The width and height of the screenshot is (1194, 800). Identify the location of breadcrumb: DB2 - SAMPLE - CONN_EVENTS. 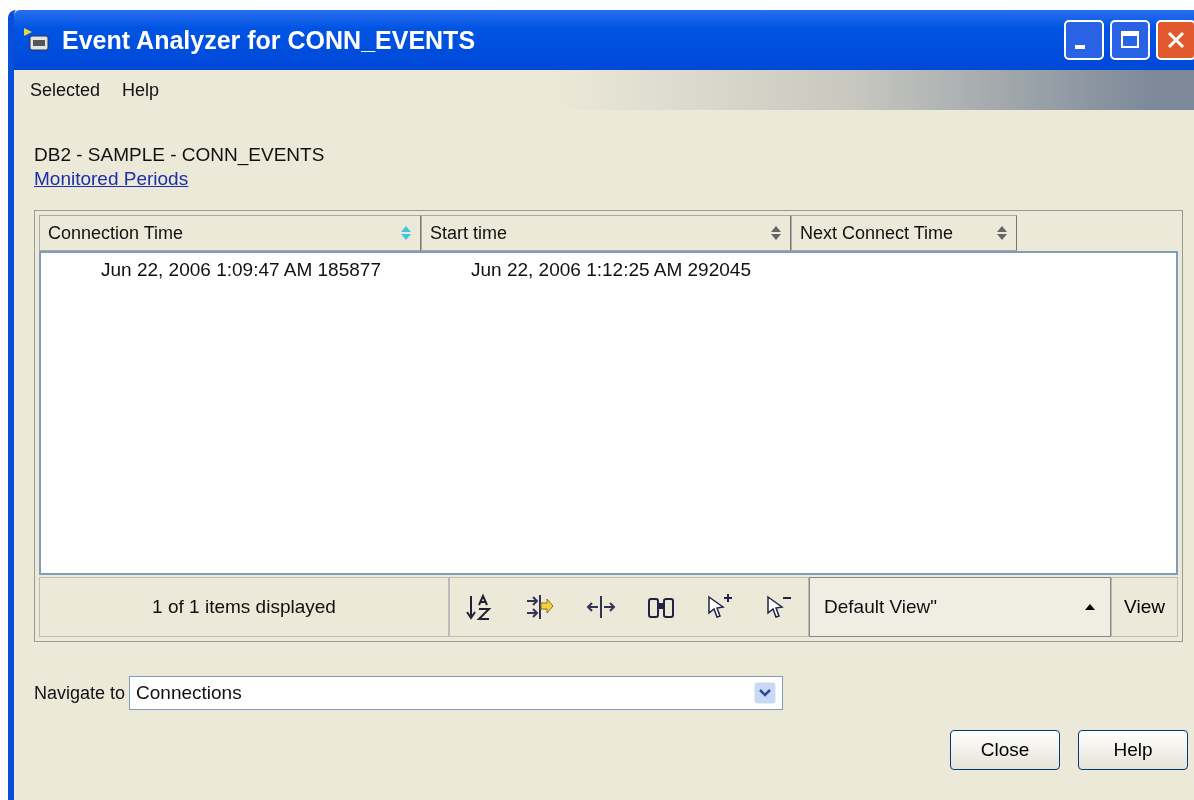
(180, 155).